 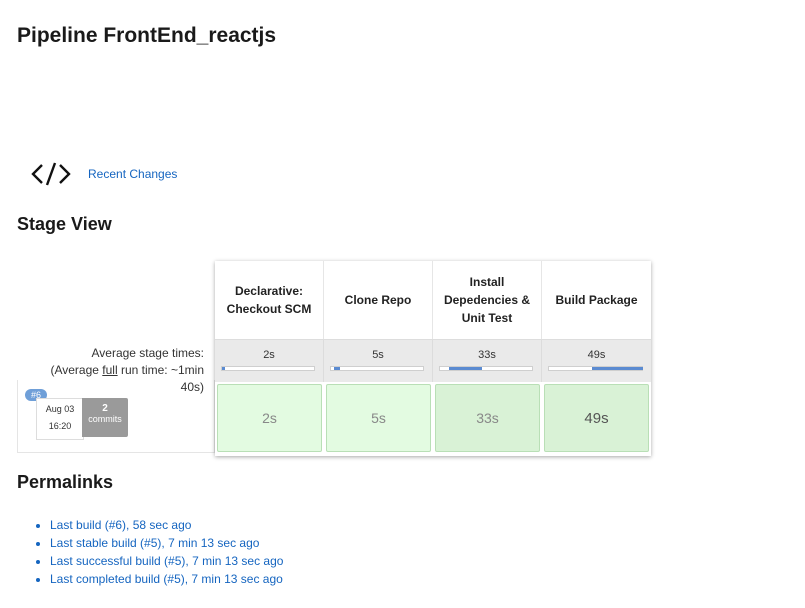 What do you see at coordinates (60, 426) in the screenshot?
I see `build-date-time: 16:20` at bounding box center [60, 426].